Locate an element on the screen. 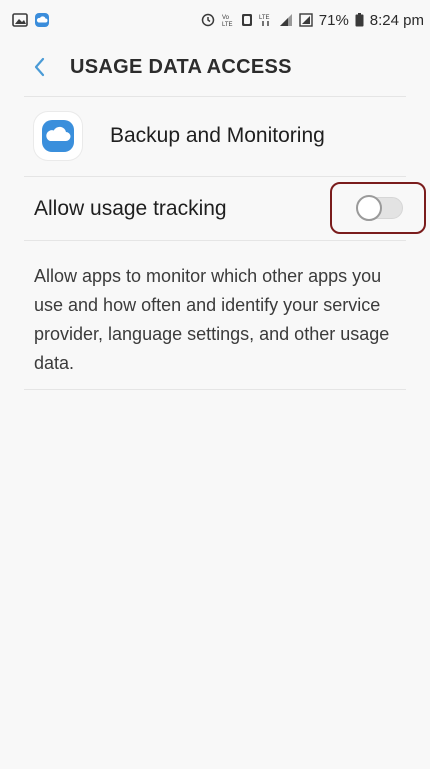 This screenshot has width=430, height=769. status-bar: Vo LTE LTE 71% 8:24 pm is located at coordinates (215, 20).